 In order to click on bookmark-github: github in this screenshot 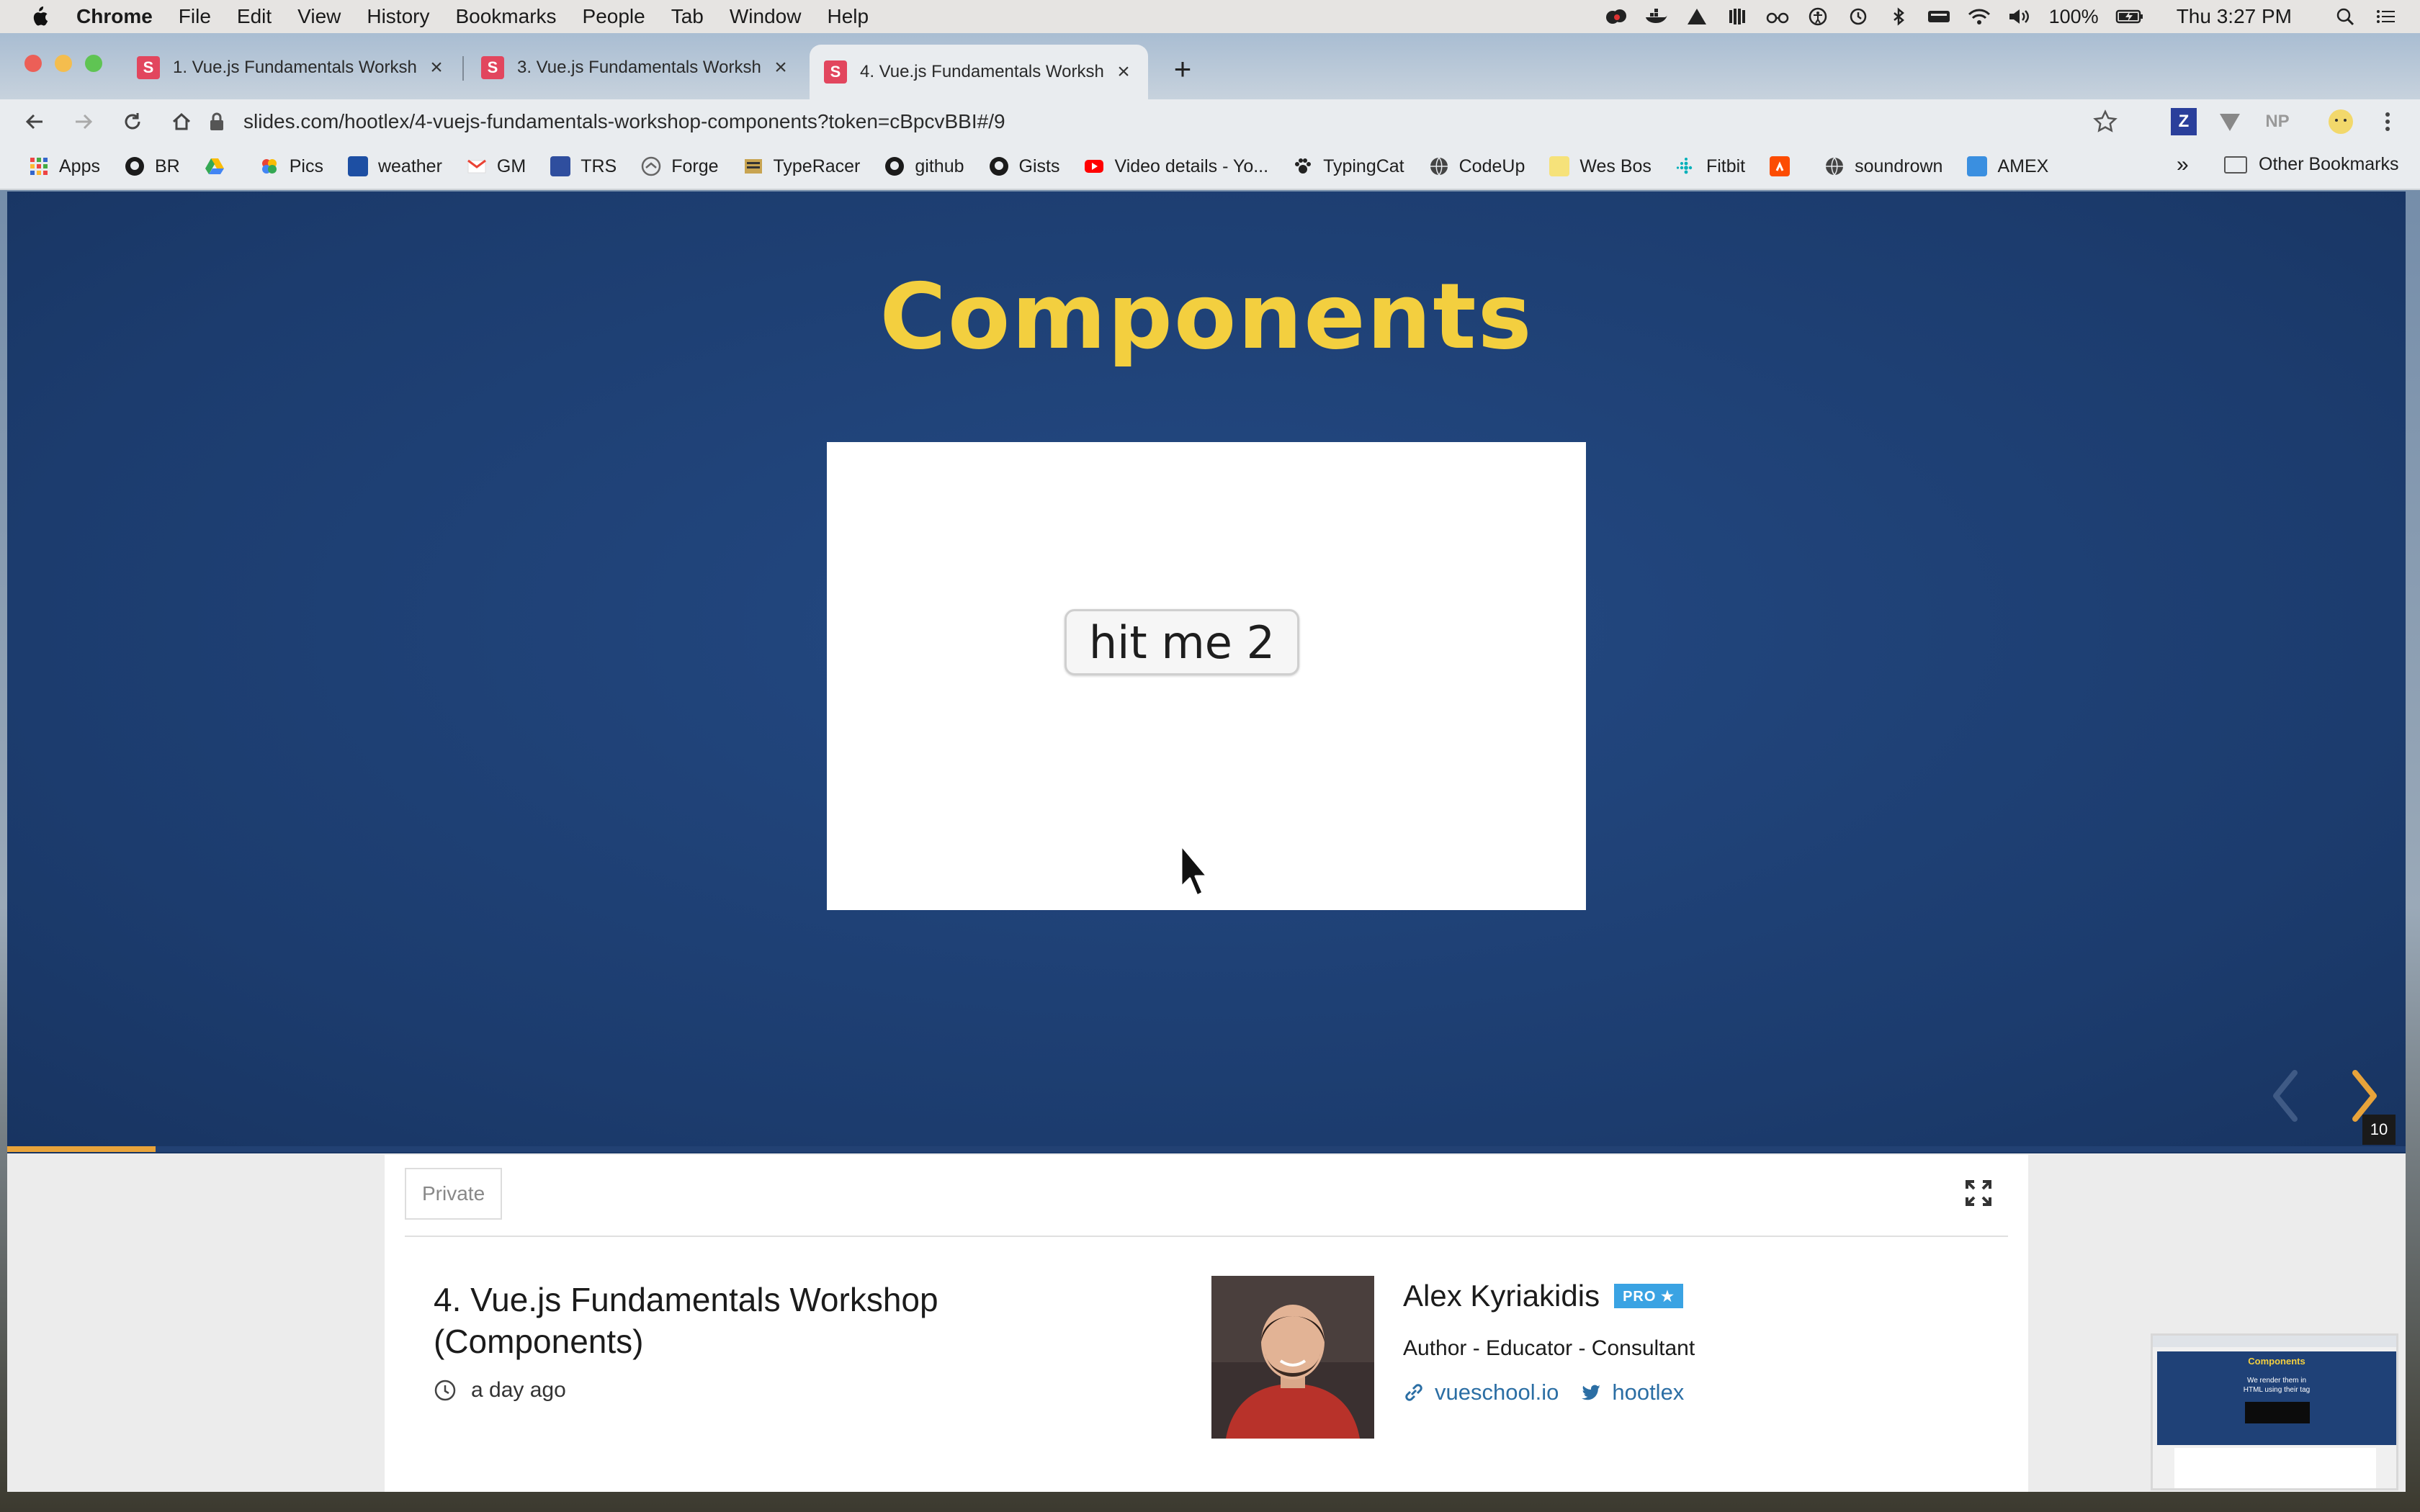, I will do `click(924, 166)`.